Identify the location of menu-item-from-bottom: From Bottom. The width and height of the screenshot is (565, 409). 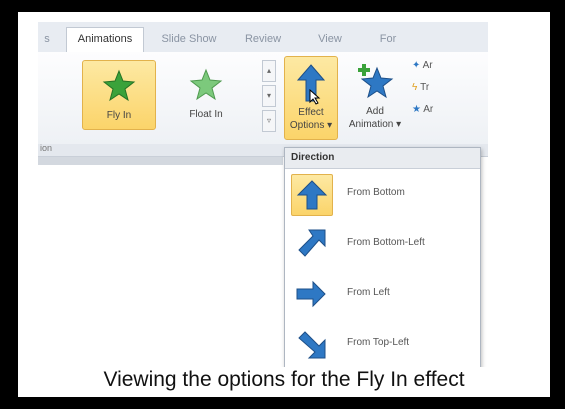
(382, 194).